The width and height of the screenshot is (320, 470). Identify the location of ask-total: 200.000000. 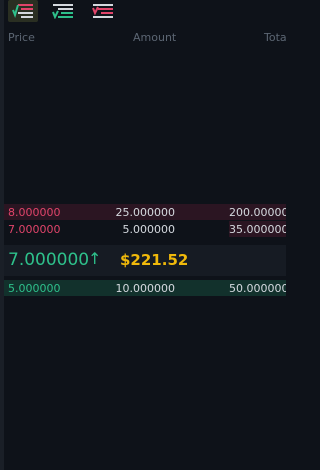
(257, 212).